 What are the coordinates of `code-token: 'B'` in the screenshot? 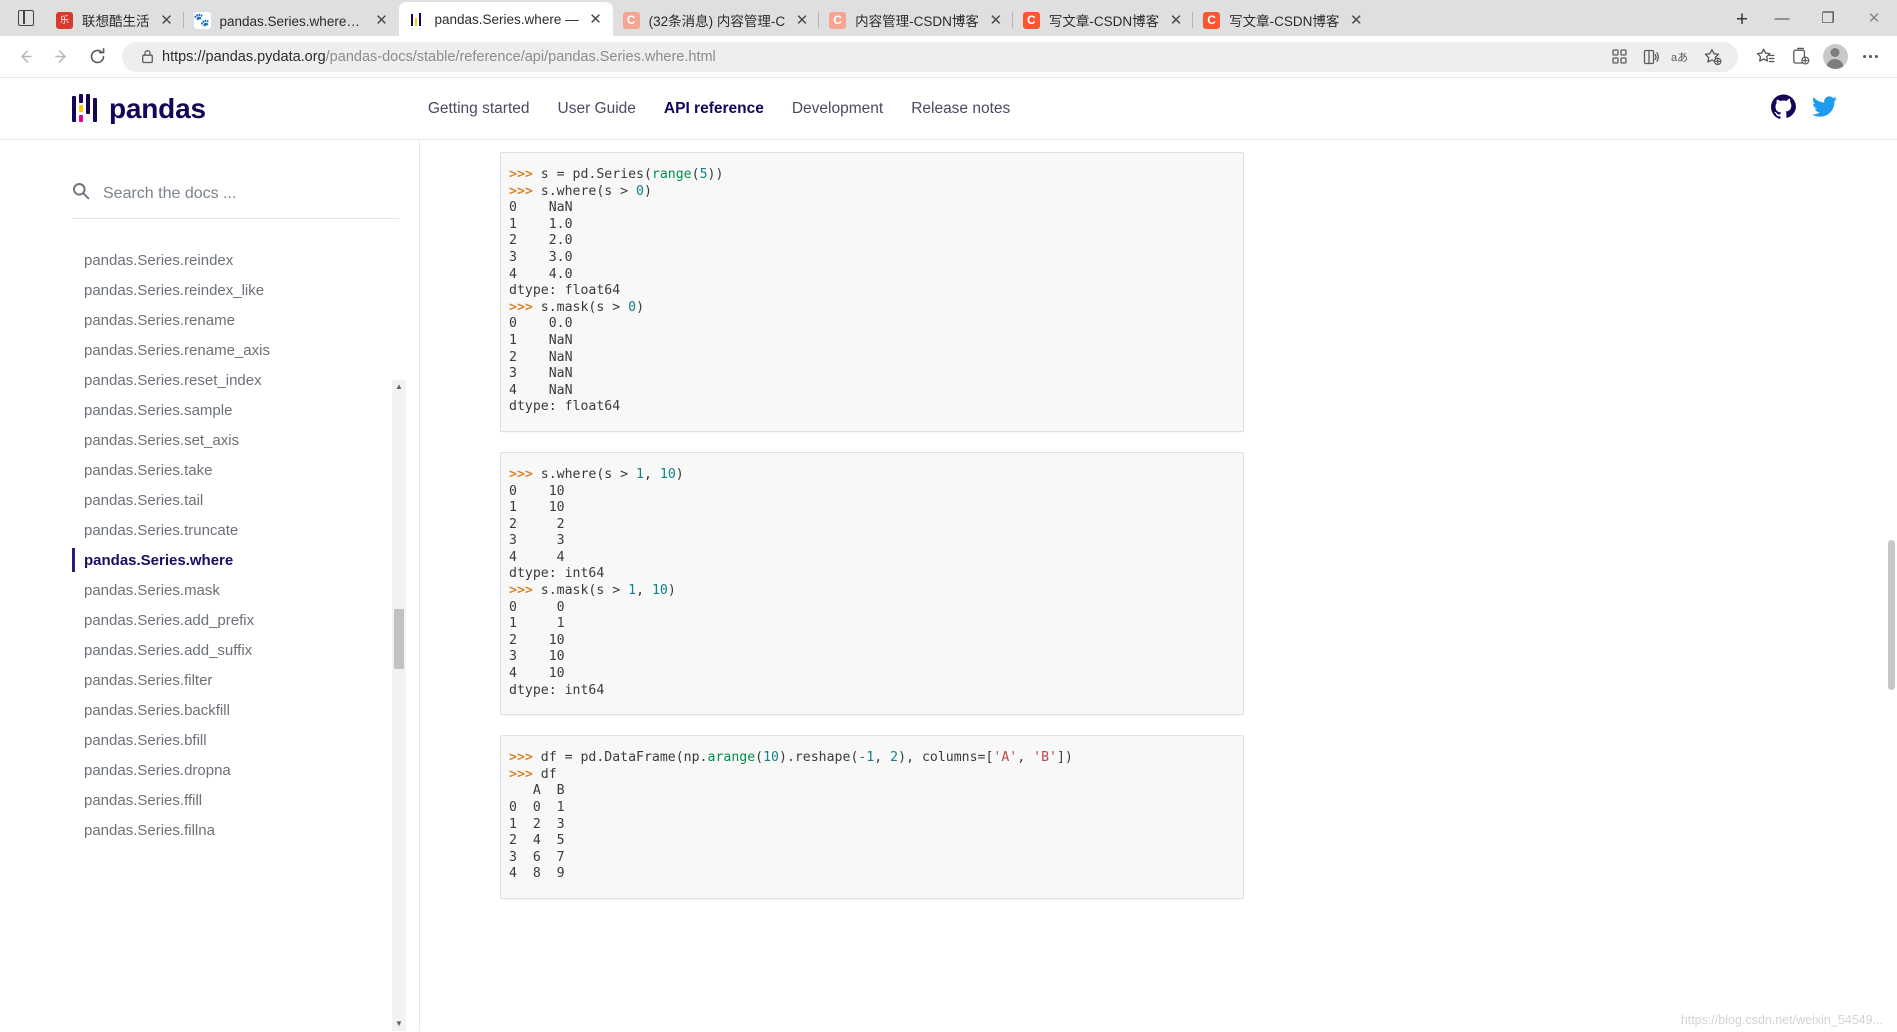 It's located at (1045, 758).